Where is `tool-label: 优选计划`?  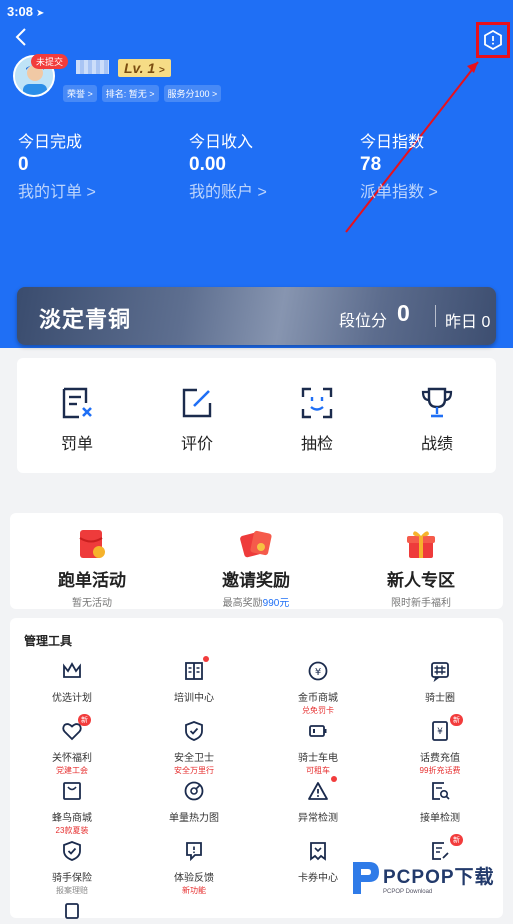 tool-label: 优选计划 is located at coordinates (72, 698).